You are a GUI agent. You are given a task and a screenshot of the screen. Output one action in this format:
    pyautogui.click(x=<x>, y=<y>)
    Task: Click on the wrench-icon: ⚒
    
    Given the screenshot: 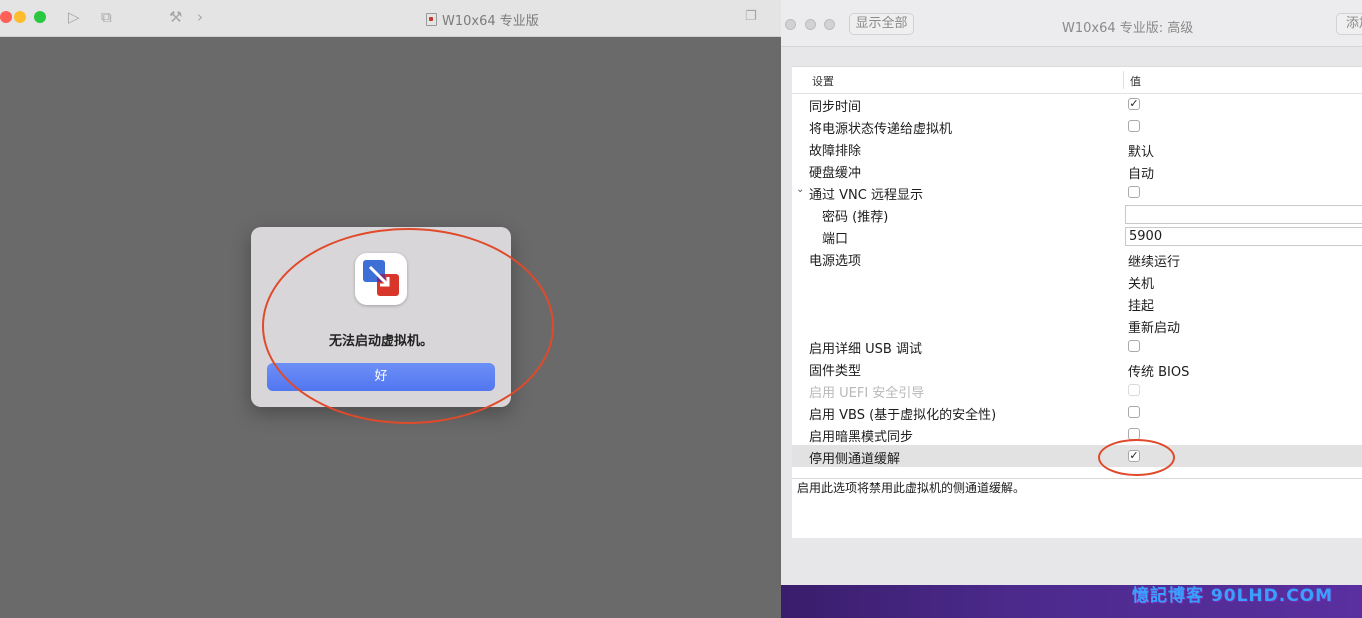 What is the action you would take?
    pyautogui.click(x=175, y=17)
    